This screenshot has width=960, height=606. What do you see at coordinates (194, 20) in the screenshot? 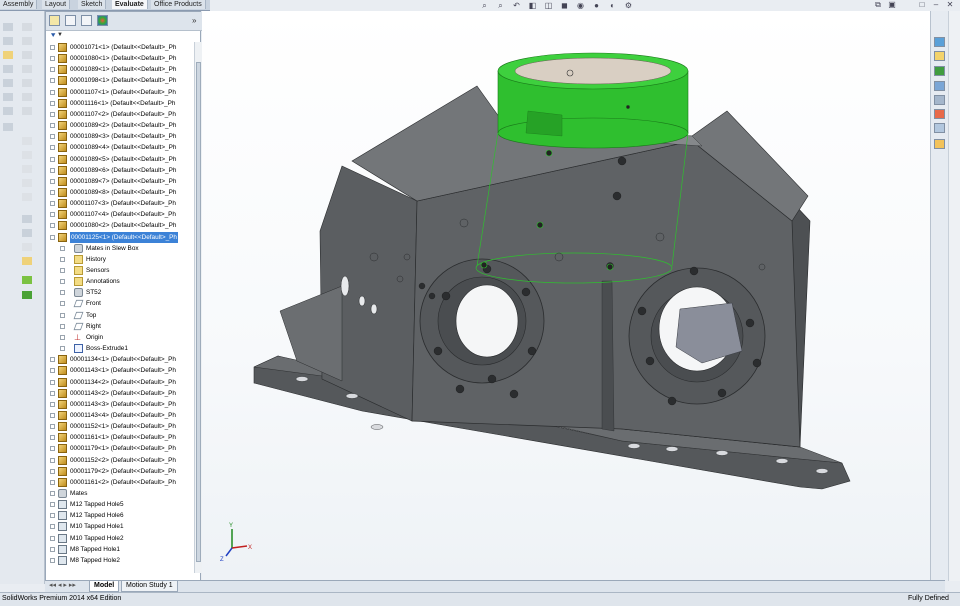
I see `collapse-icon: »` at bounding box center [194, 20].